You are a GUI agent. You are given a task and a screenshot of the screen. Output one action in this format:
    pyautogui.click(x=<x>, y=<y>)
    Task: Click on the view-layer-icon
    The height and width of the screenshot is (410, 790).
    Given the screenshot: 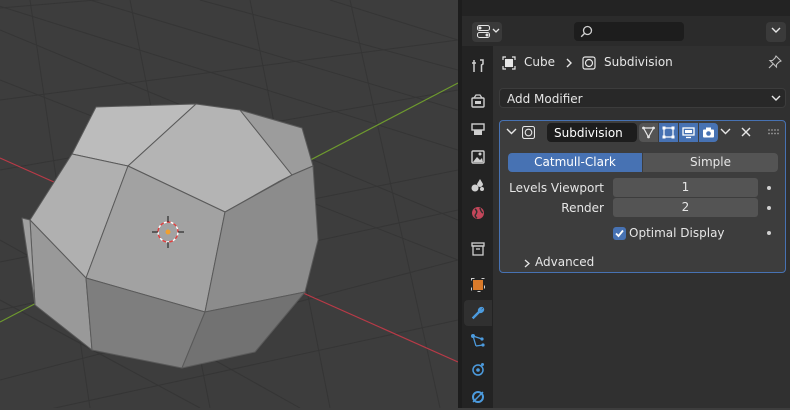 What is the action you would take?
    pyautogui.click(x=478, y=157)
    